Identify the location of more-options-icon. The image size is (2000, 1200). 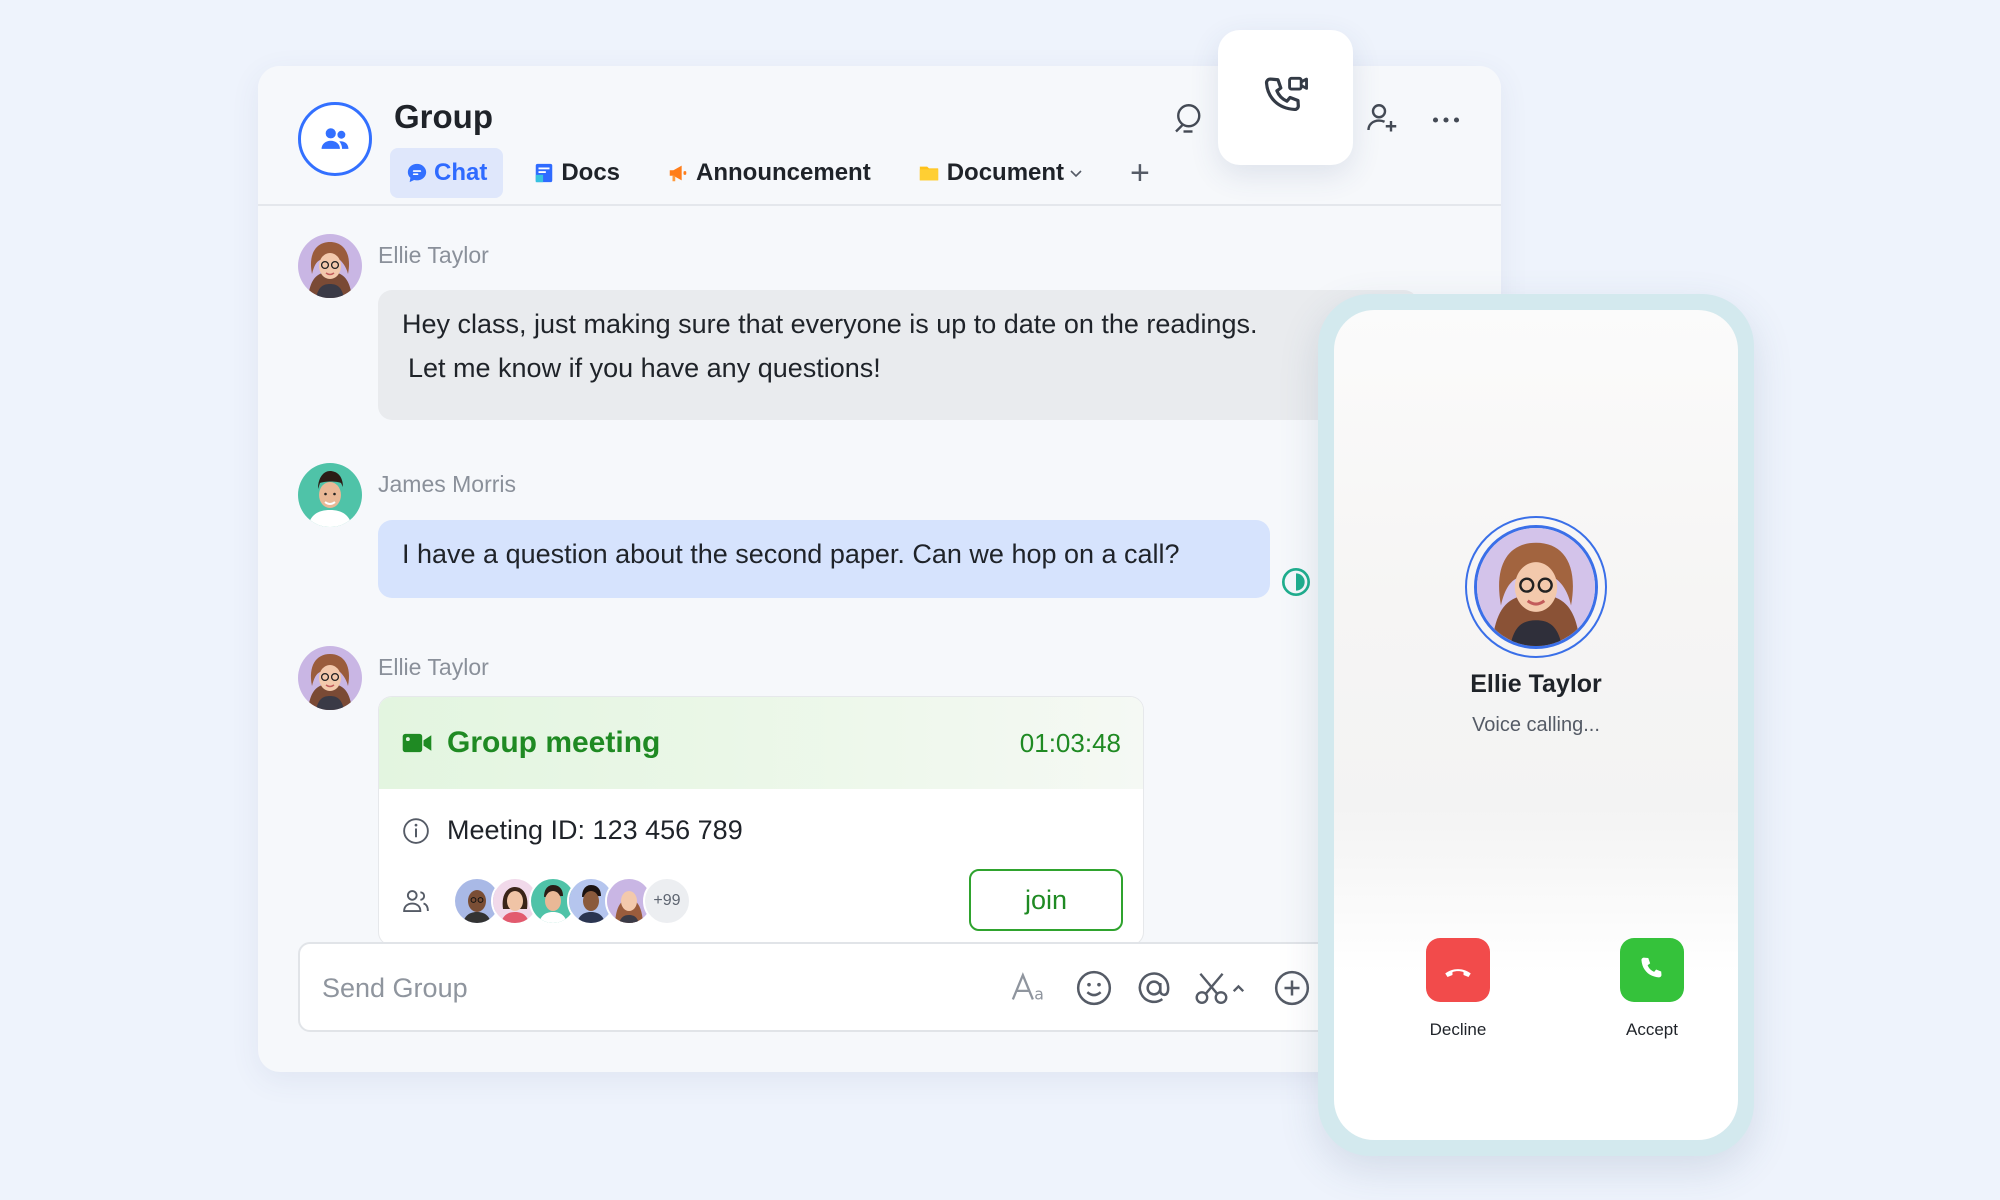
(1446, 120).